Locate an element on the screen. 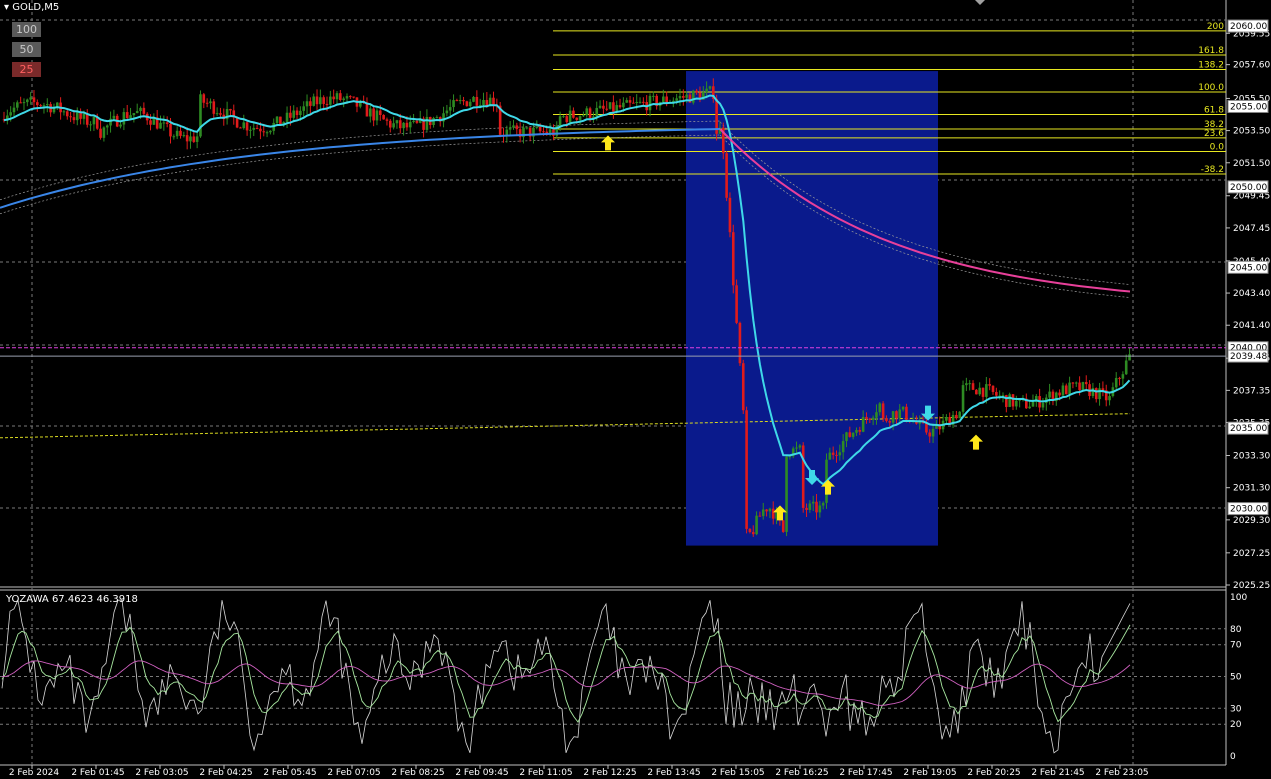 The image size is (1271, 779). fib-label: -38.2 is located at coordinates (1212, 170).